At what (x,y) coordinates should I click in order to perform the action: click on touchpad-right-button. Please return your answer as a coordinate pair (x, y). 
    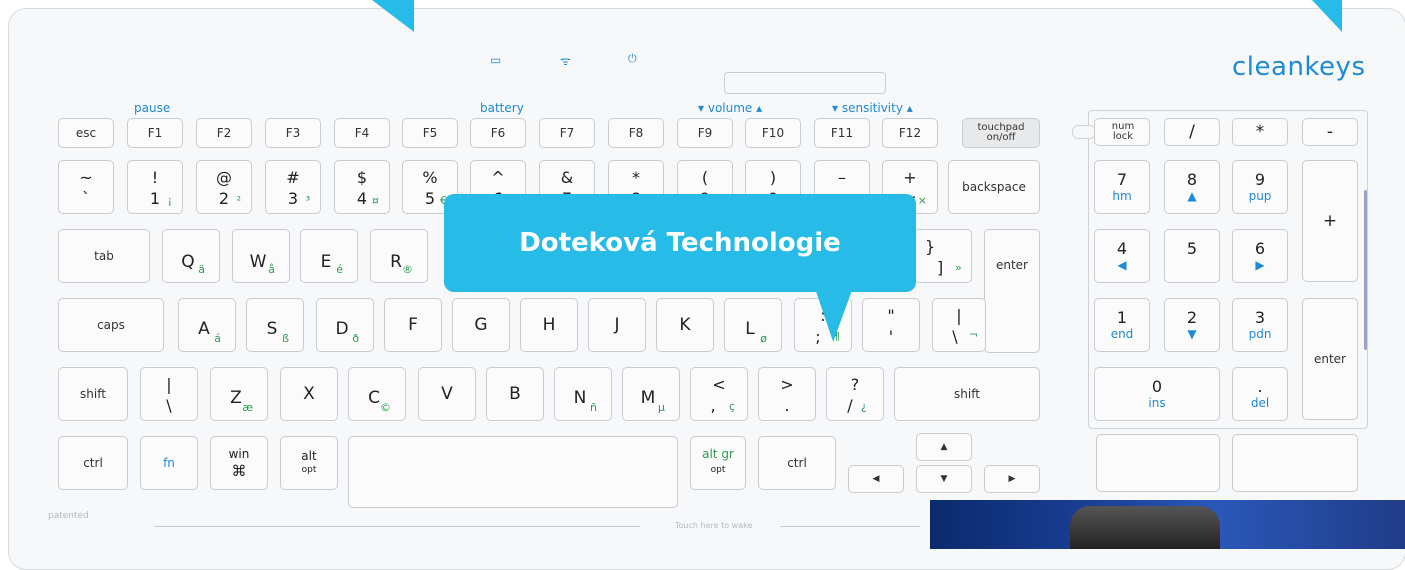
    Looking at the image, I should click on (1295, 463).